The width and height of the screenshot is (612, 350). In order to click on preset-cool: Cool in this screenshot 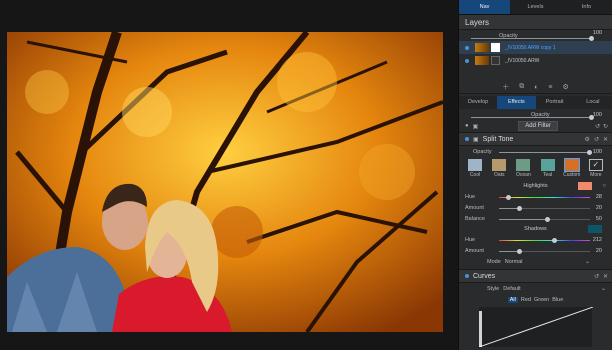, I will do `click(475, 168)`.